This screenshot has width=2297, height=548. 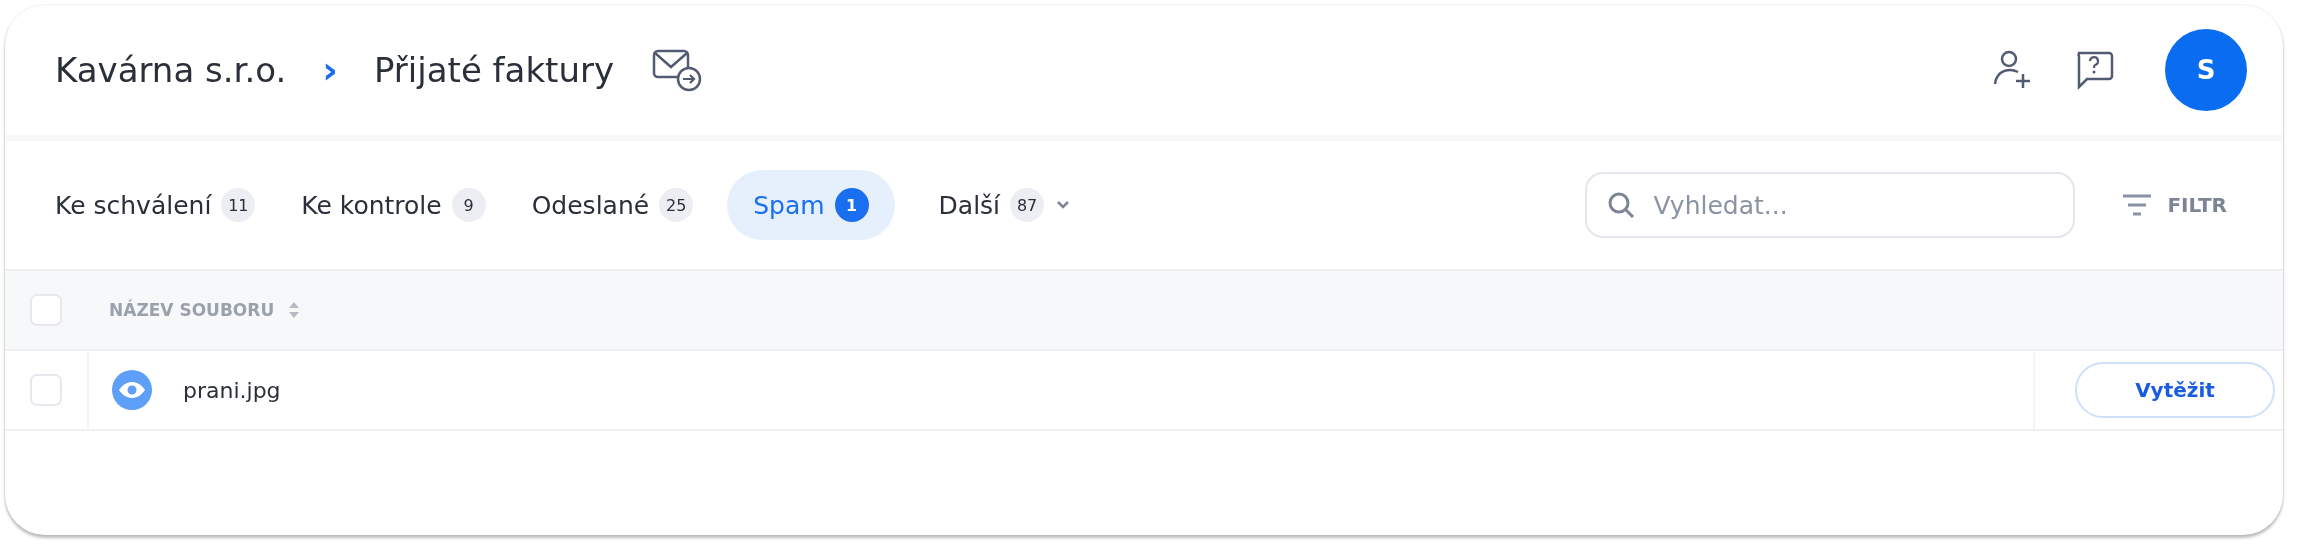 I want to click on eye-icon, so click(x=132, y=390).